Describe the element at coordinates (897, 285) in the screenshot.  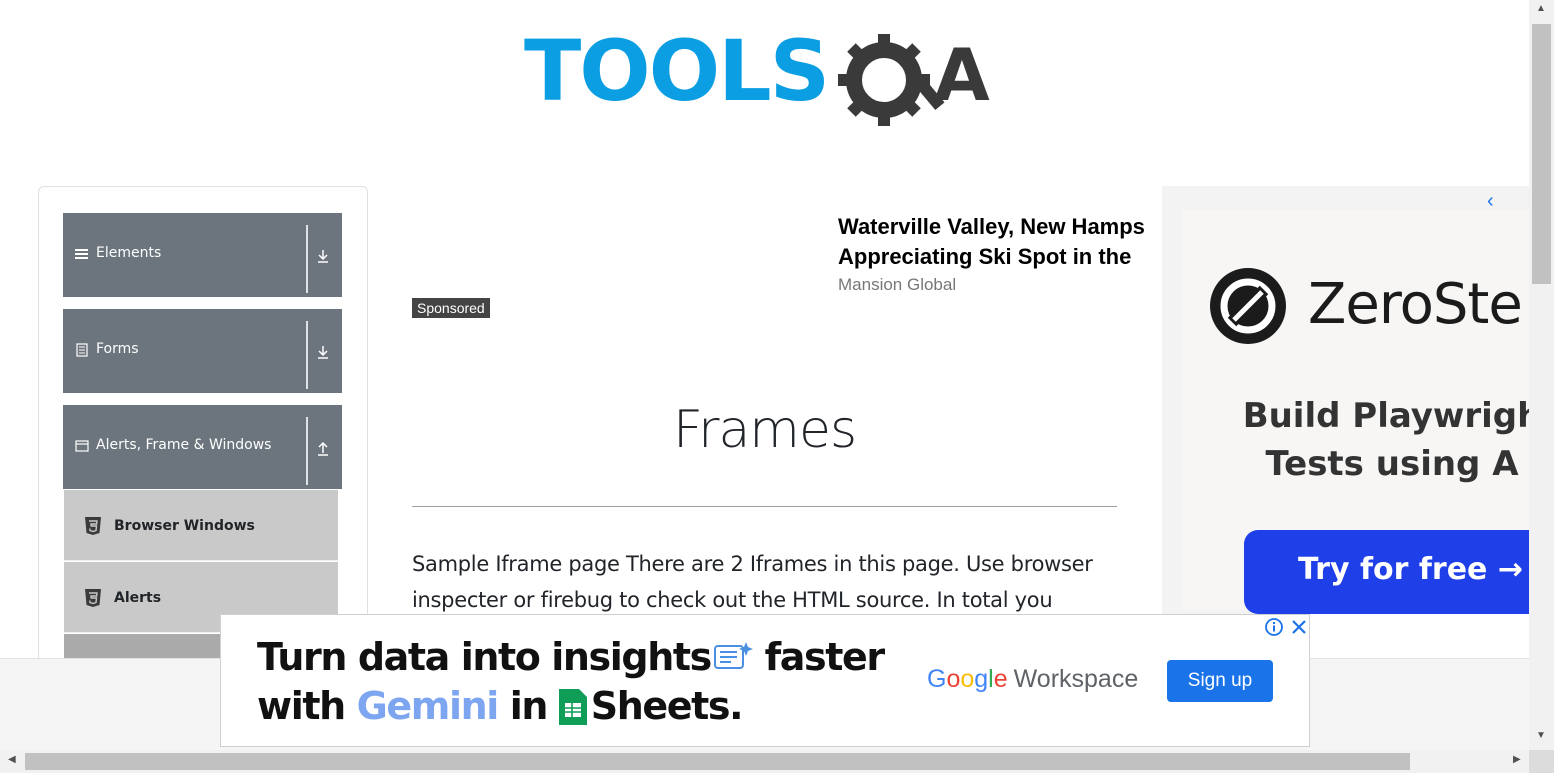
I see `ad-source: Mansion Global` at that location.